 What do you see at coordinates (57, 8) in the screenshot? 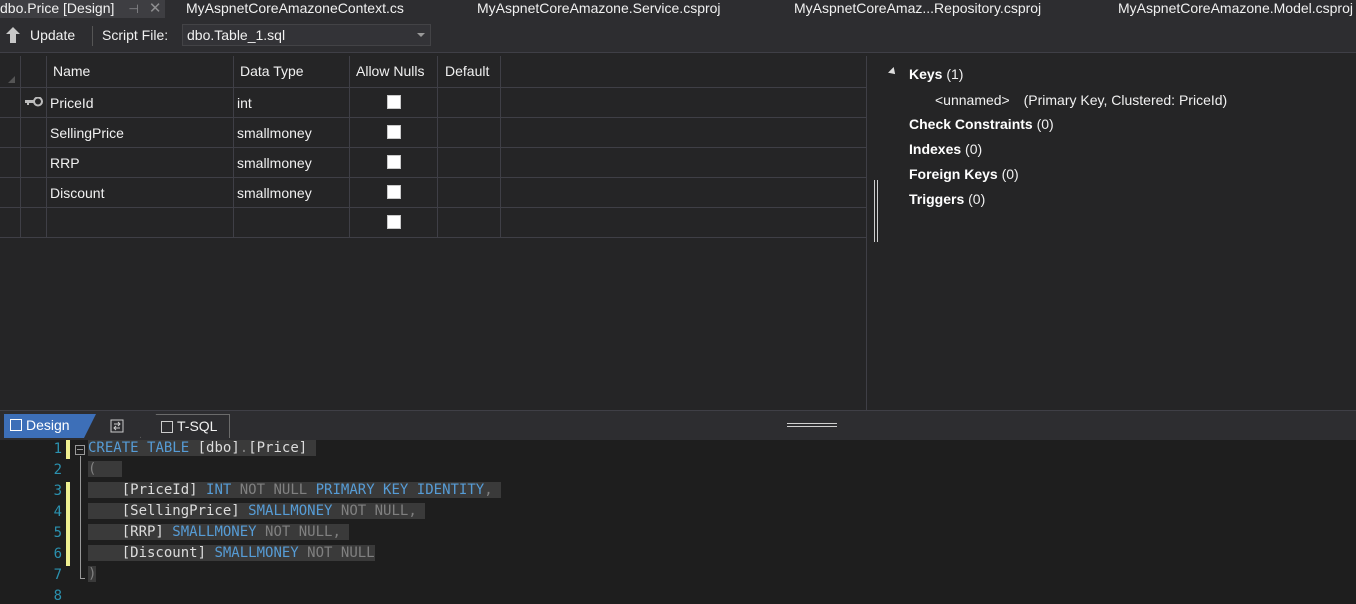
I see `tab-label: dbo.Price [Design]` at bounding box center [57, 8].